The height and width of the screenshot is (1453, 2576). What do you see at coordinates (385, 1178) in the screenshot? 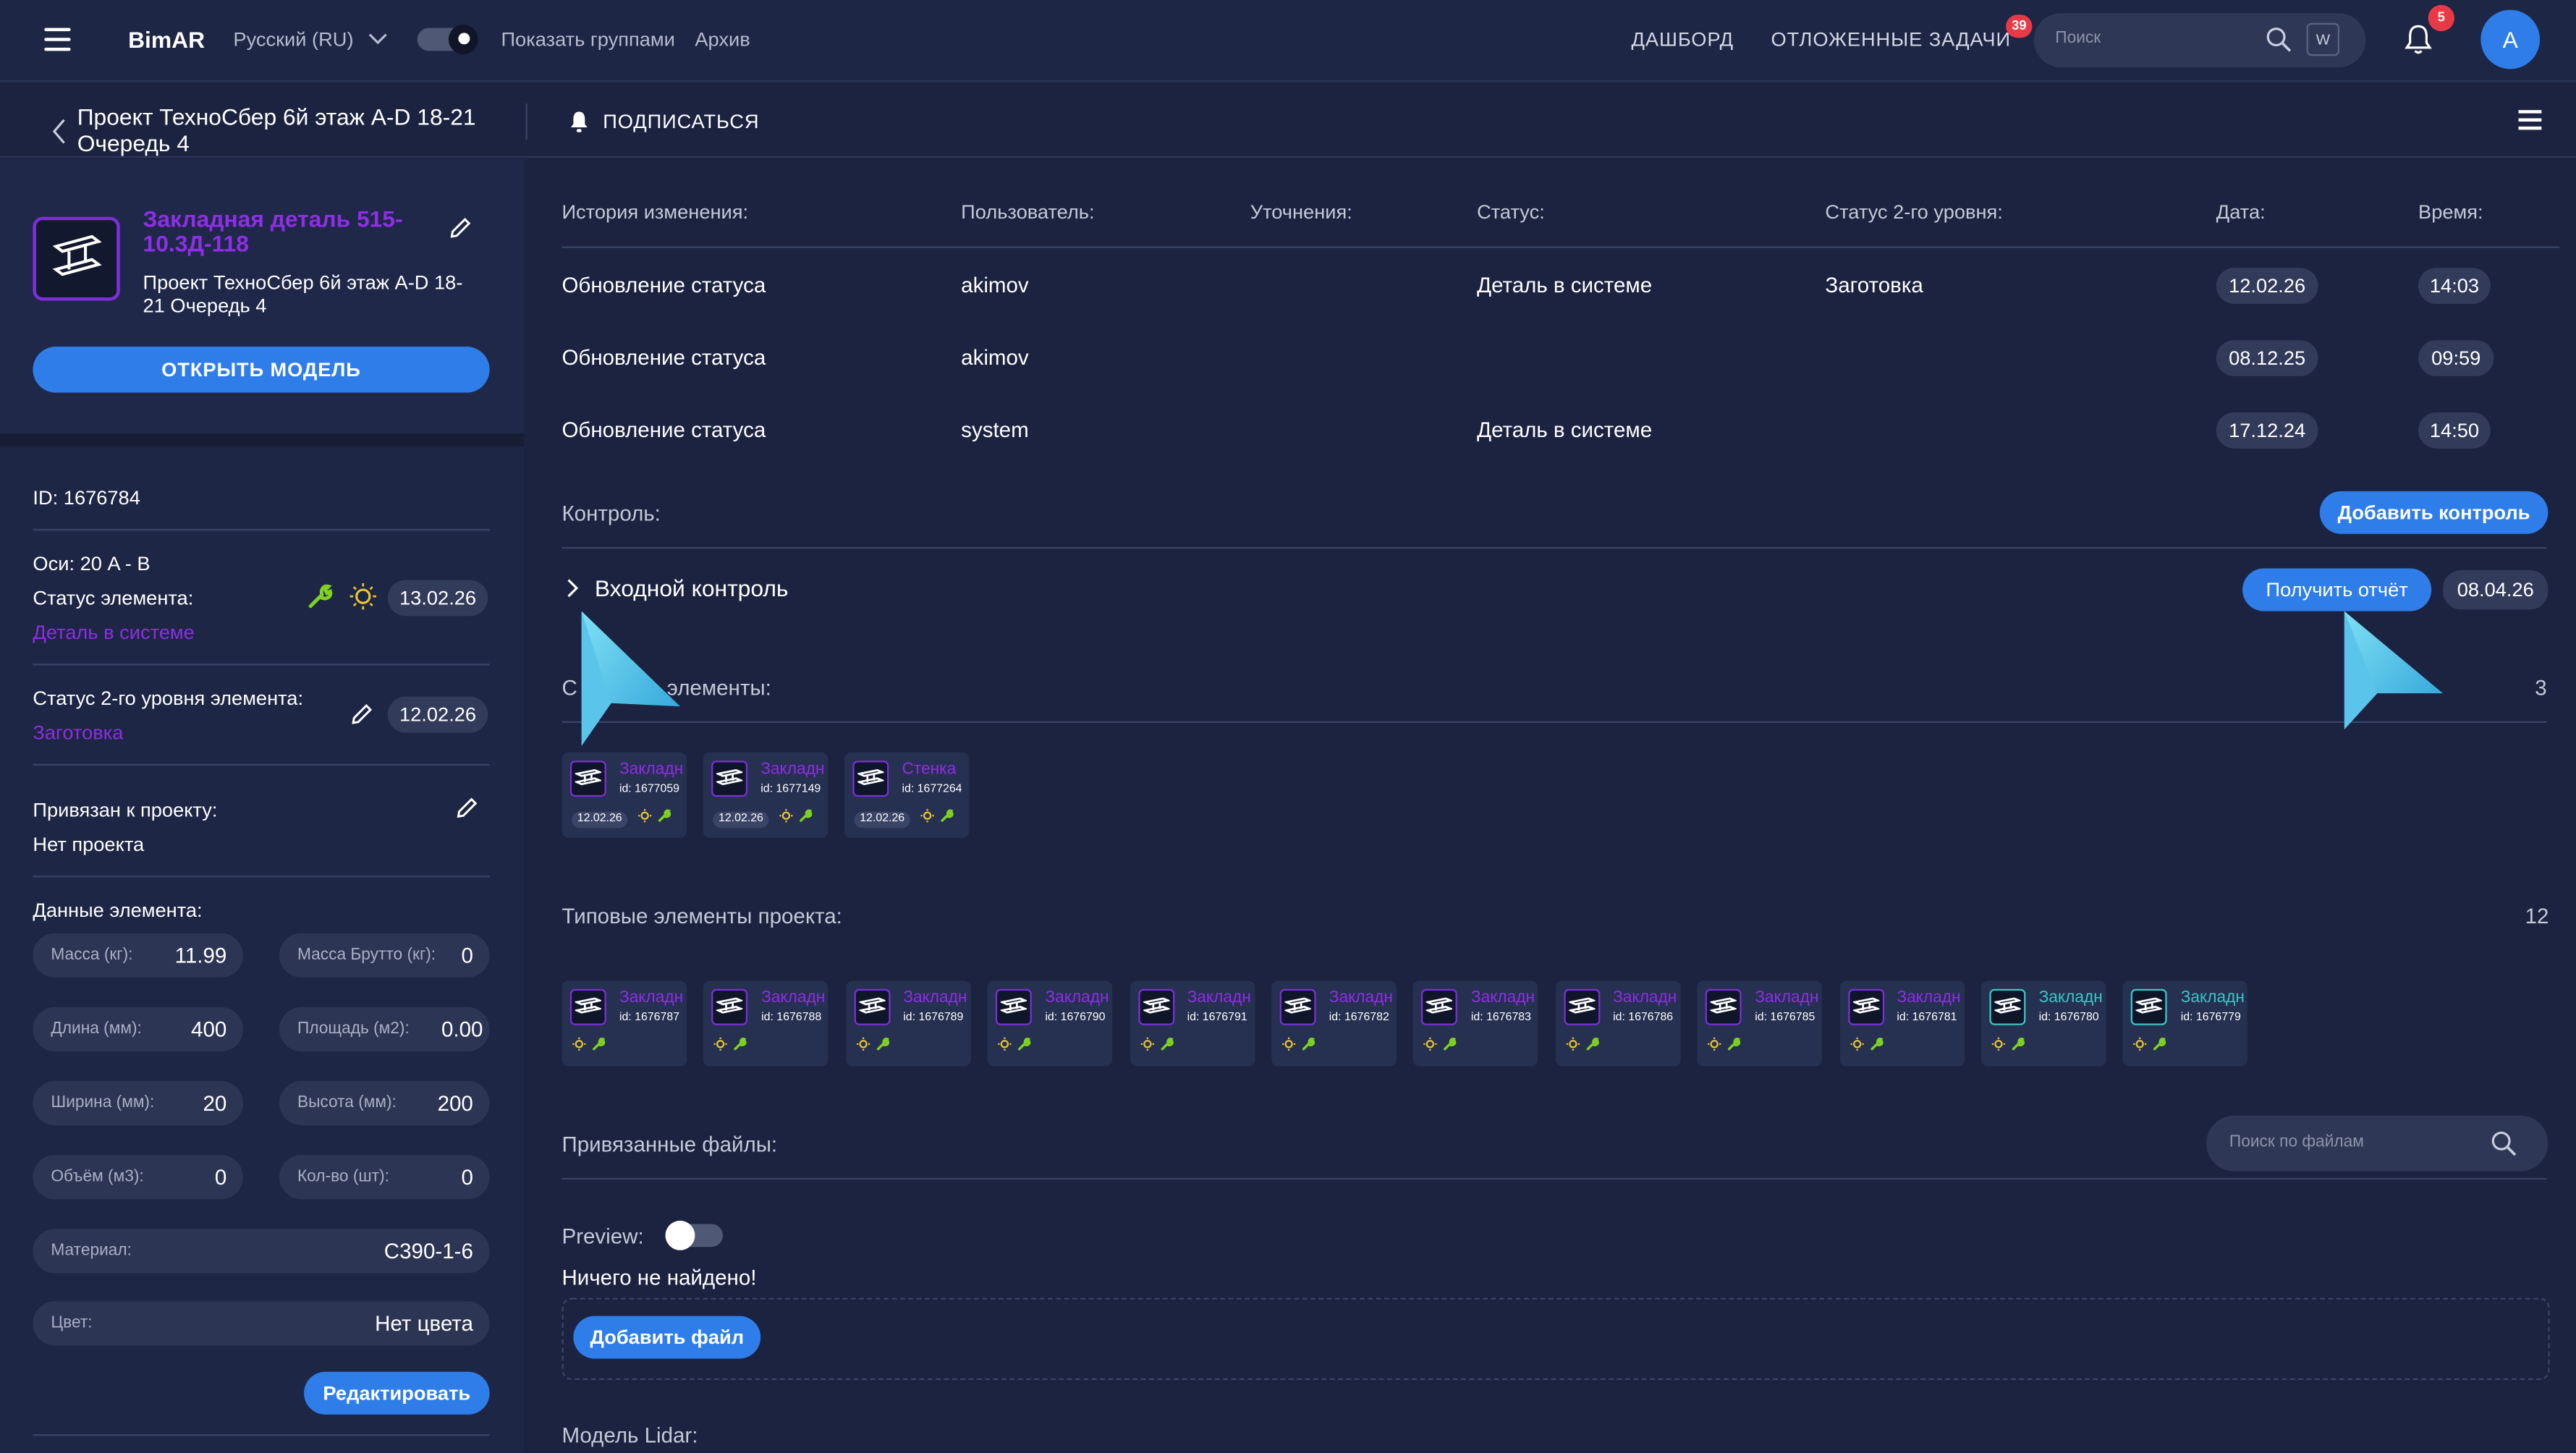
I see `quantity-field: Кол-во (шт): 0` at bounding box center [385, 1178].